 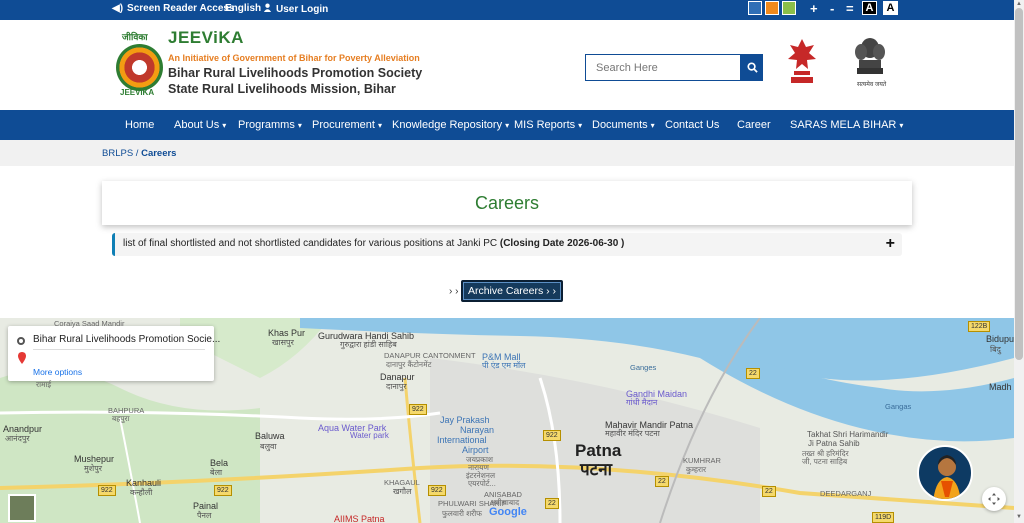 What do you see at coordinates (846, 125) in the screenshot?
I see `nav-saras-mela-bihar: SARAS MELA BIHAR ▾` at bounding box center [846, 125].